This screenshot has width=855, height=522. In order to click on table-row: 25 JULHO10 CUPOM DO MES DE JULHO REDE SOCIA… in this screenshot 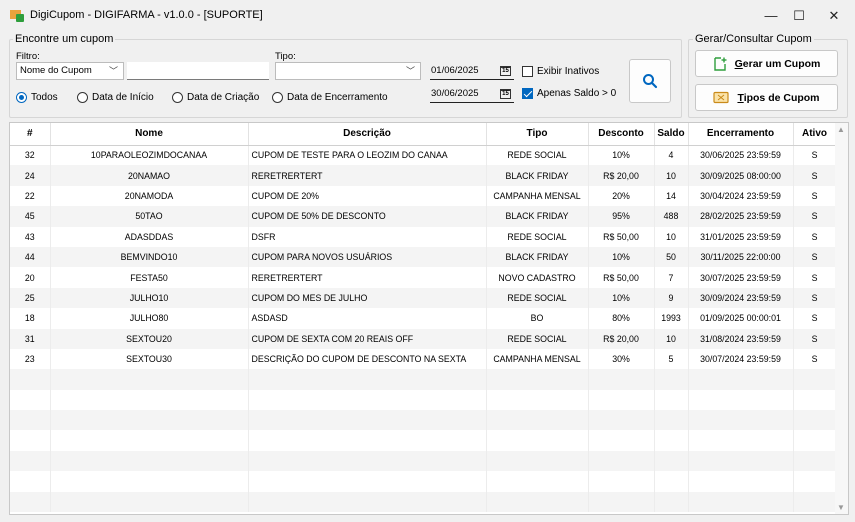, I will do `click(423, 298)`.